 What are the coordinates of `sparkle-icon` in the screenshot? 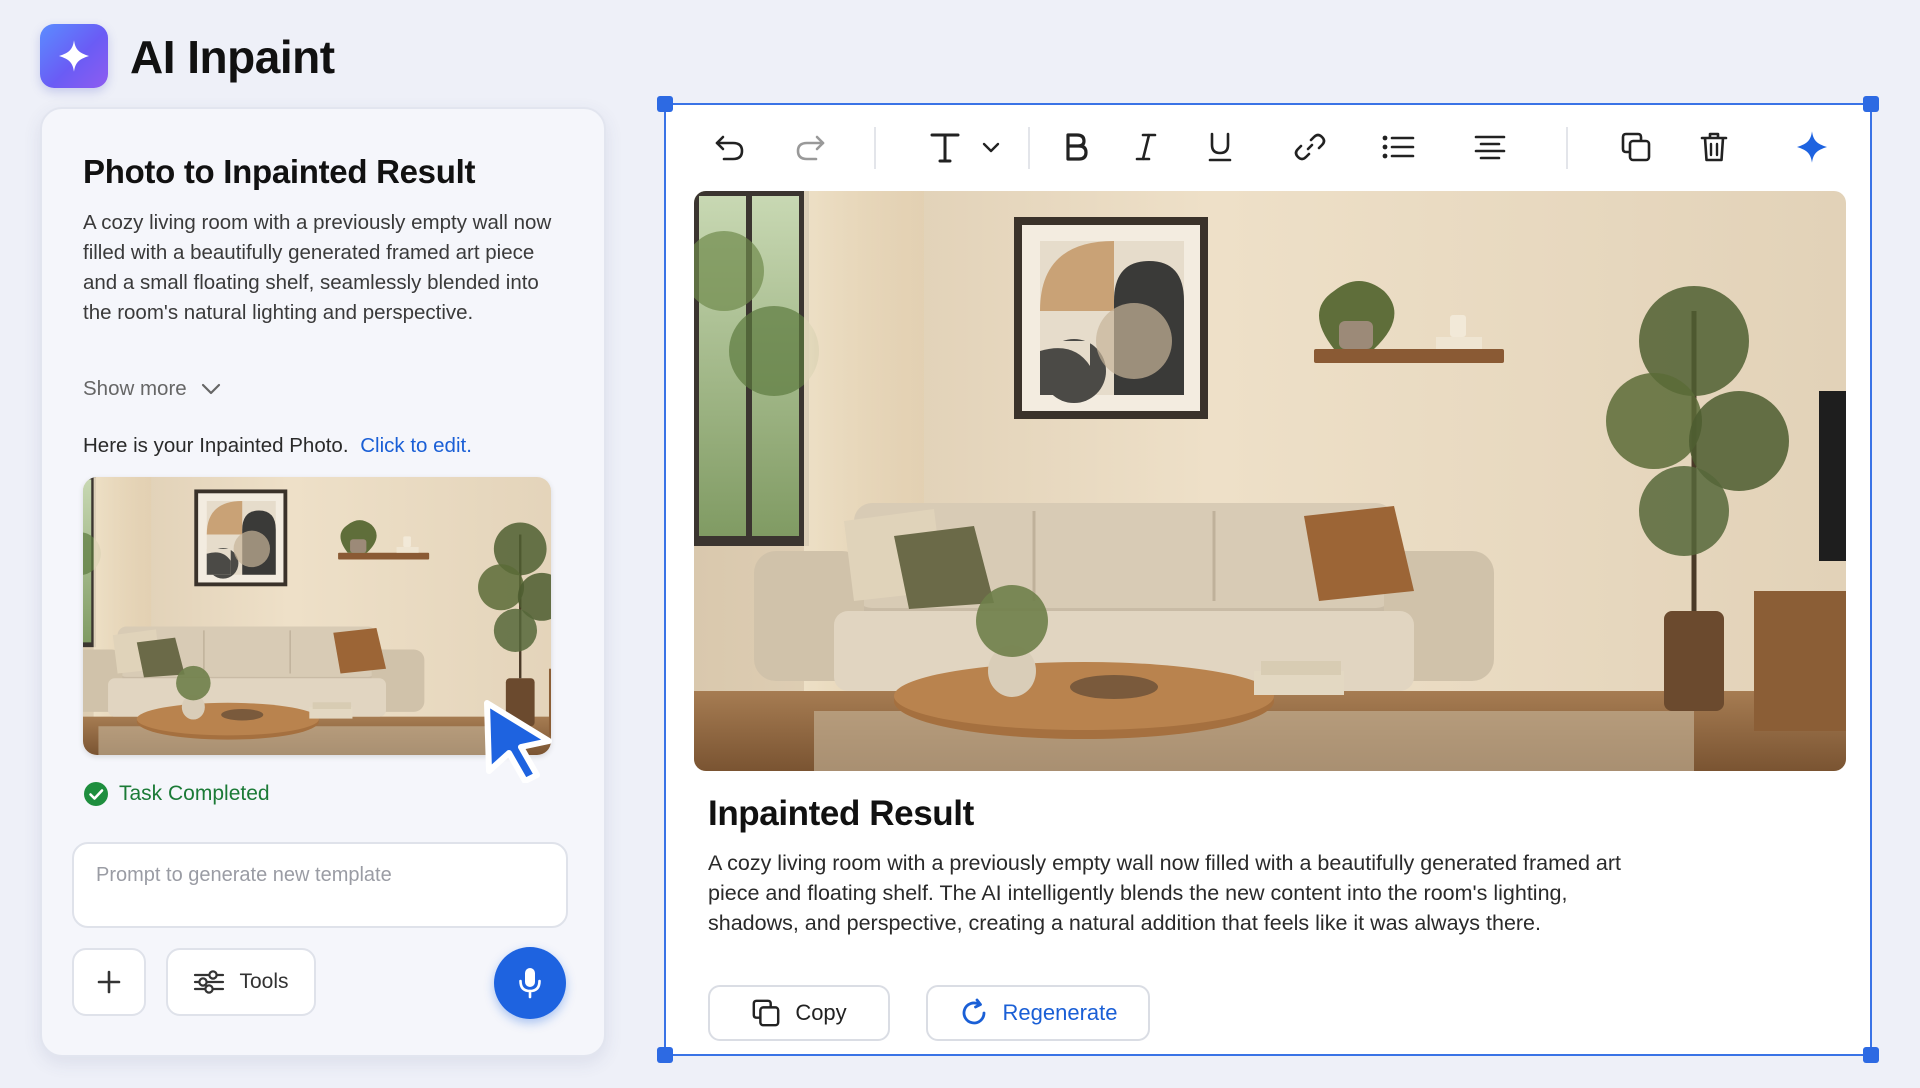 It's located at (74, 56).